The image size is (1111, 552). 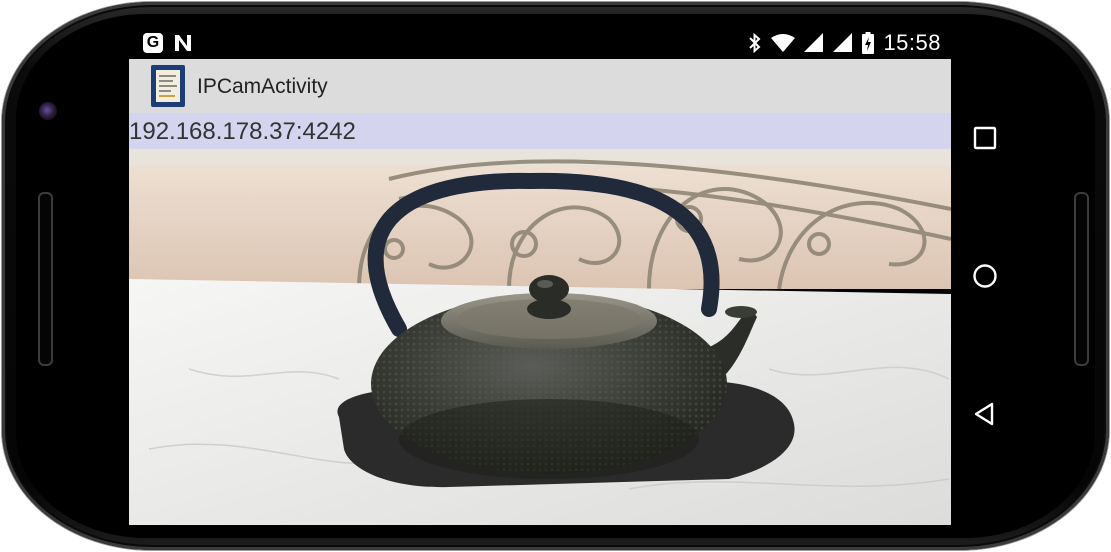 What do you see at coordinates (540, 43) in the screenshot?
I see `status-bar: G 15:58` at bounding box center [540, 43].